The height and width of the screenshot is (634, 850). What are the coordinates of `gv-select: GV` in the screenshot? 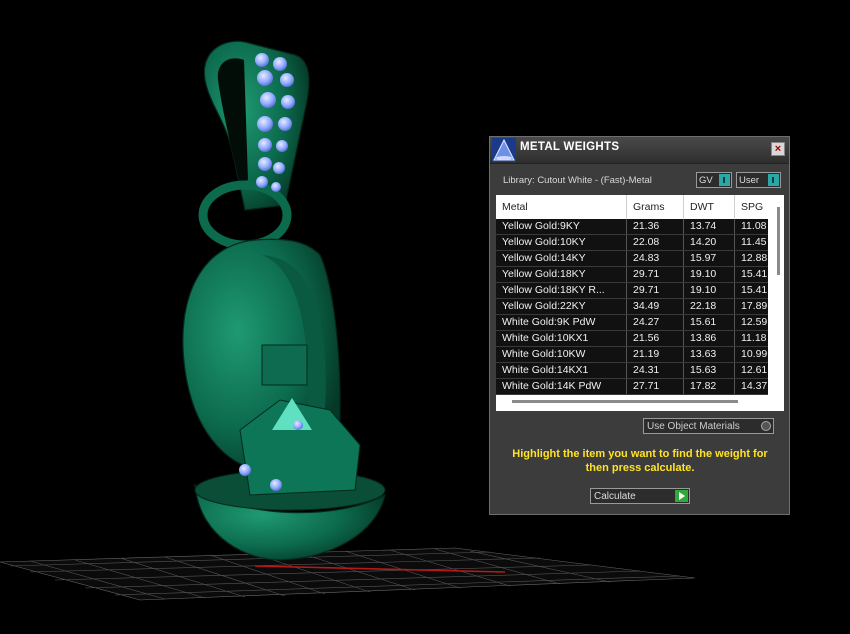 It's located at (714, 180).